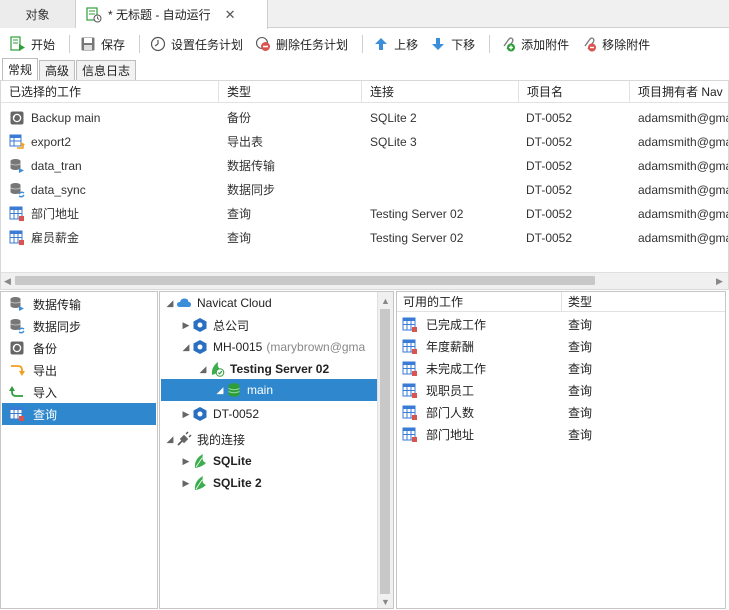 The width and height of the screenshot is (729, 610). Describe the element at coordinates (561, 347) in the screenshot. I see `list-item: 年度薪酬 查询` at that location.